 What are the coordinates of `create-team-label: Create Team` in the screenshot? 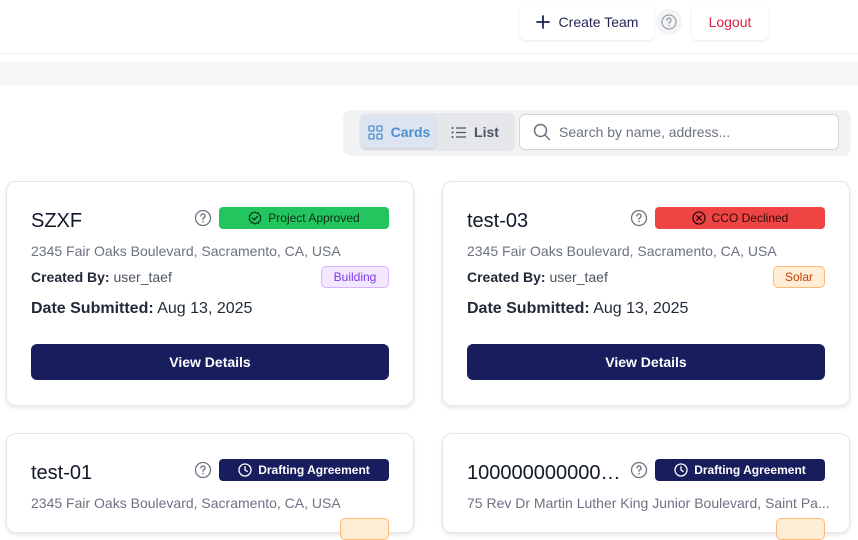 It's located at (598, 22).